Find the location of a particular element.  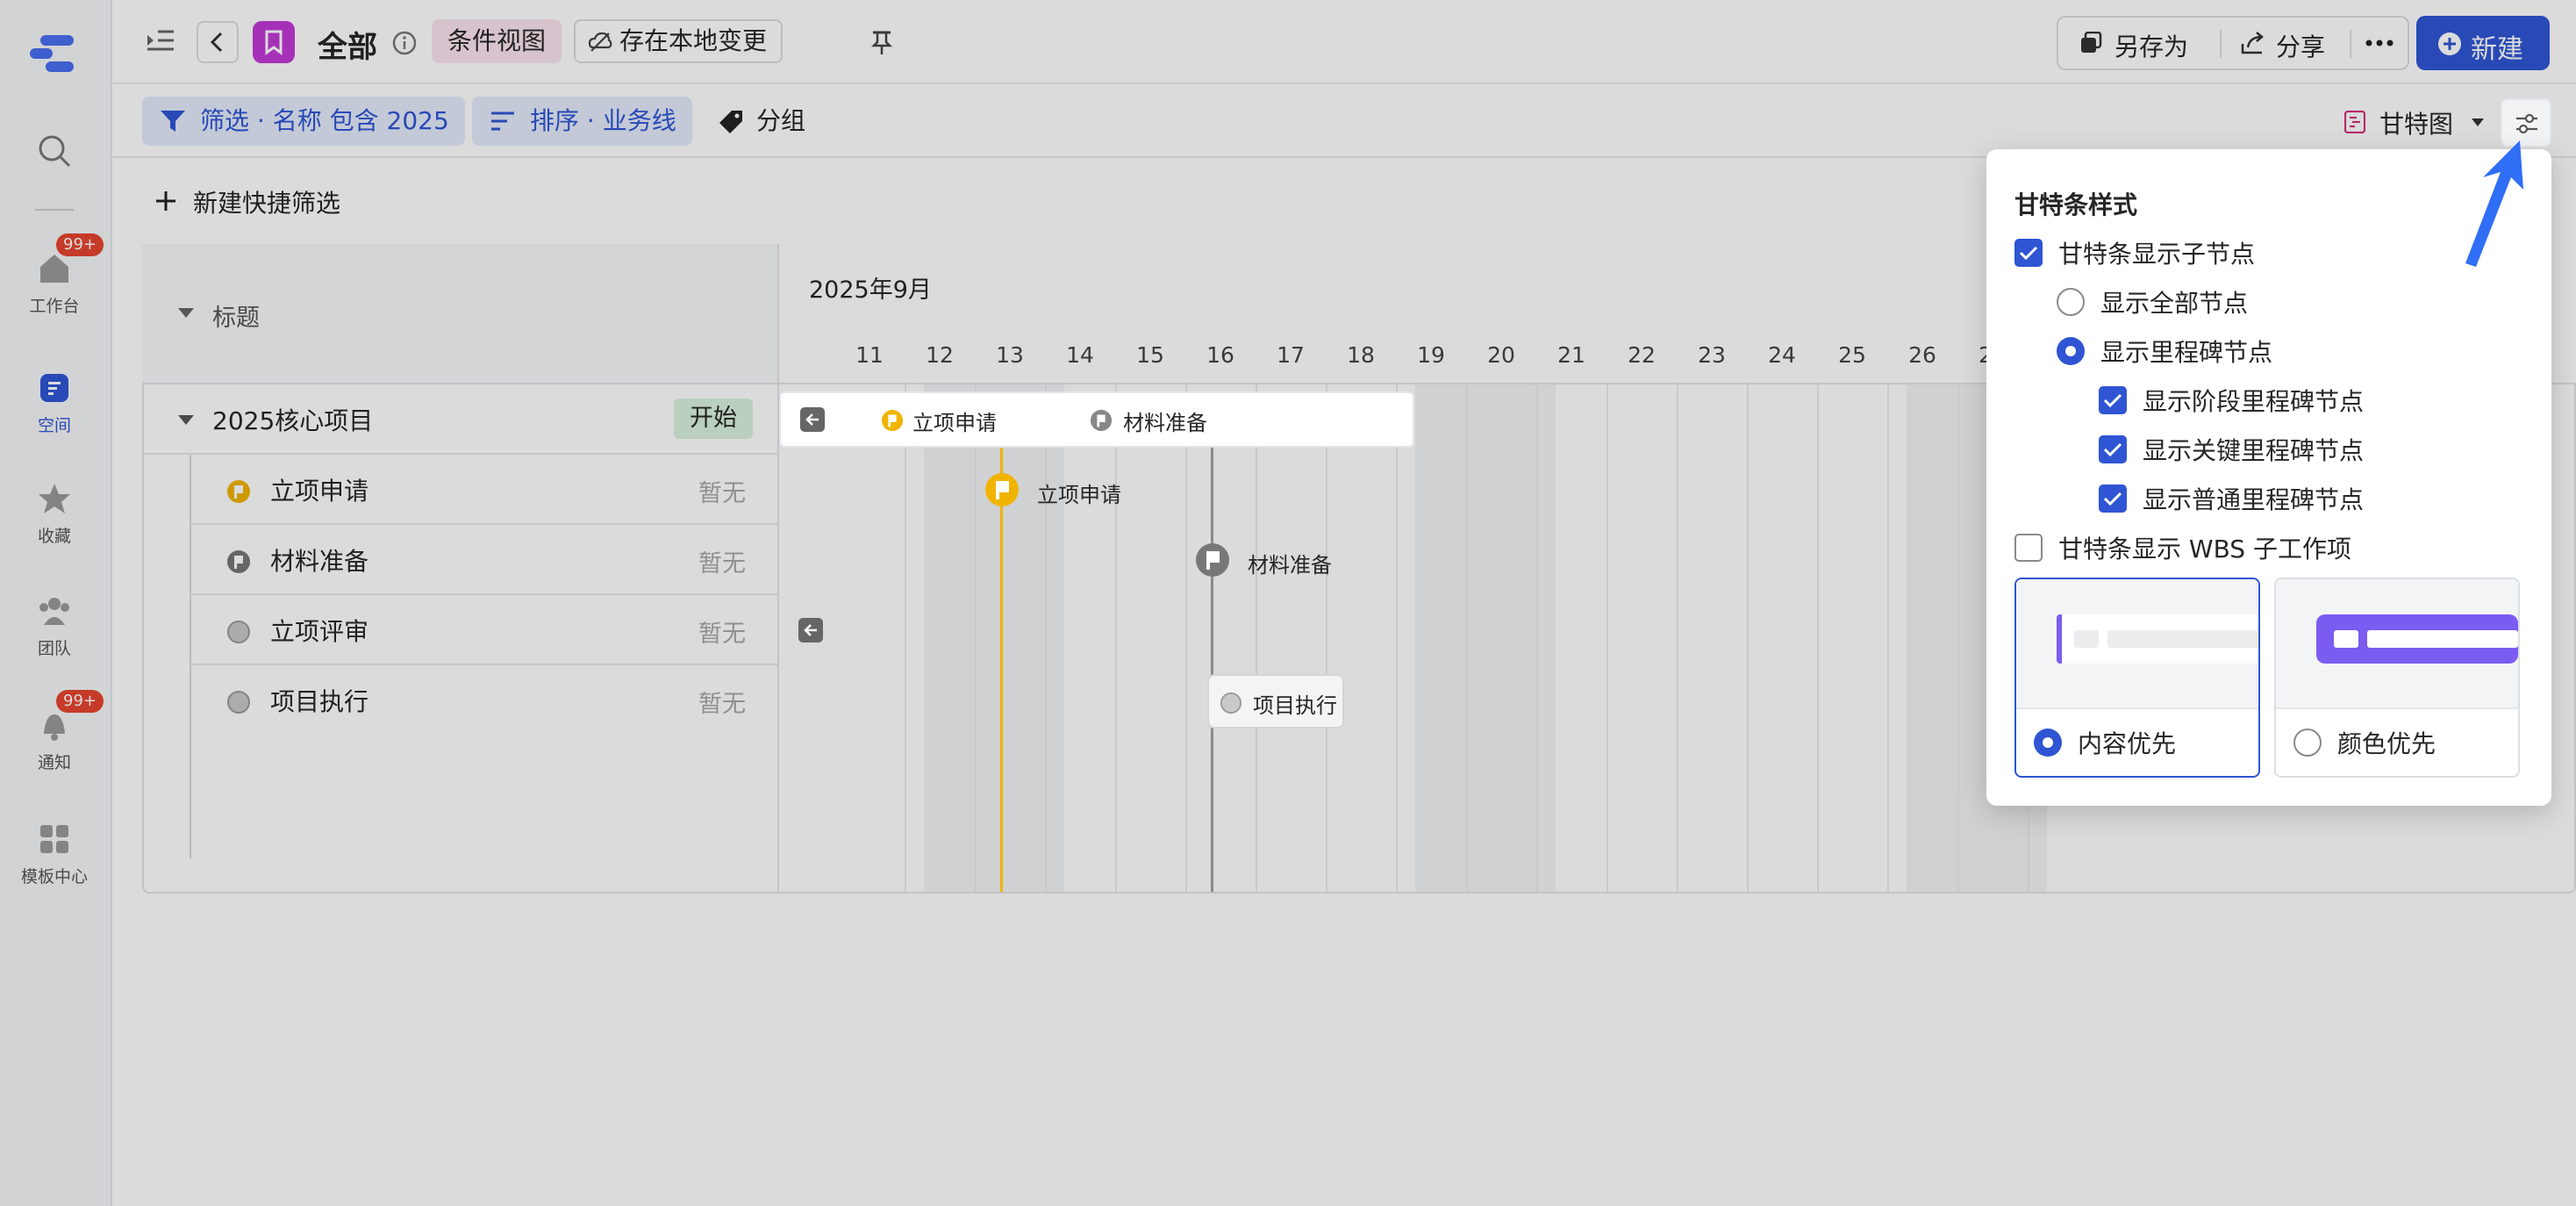

title-column-header: 标题 is located at coordinates (236, 315).